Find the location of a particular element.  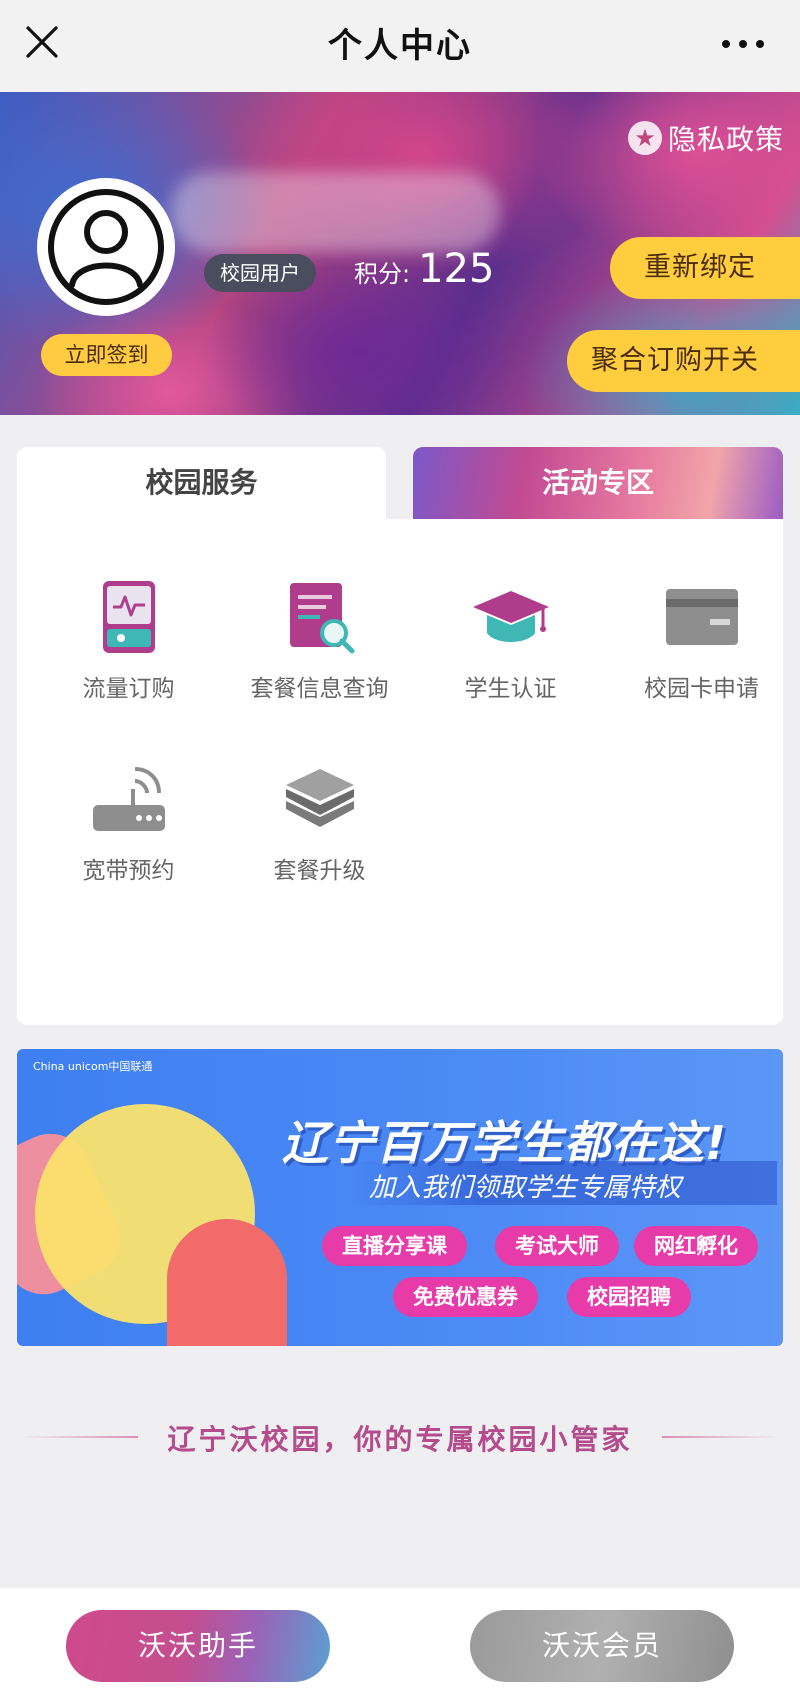

service-label: 套餐升级 is located at coordinates (319, 871).